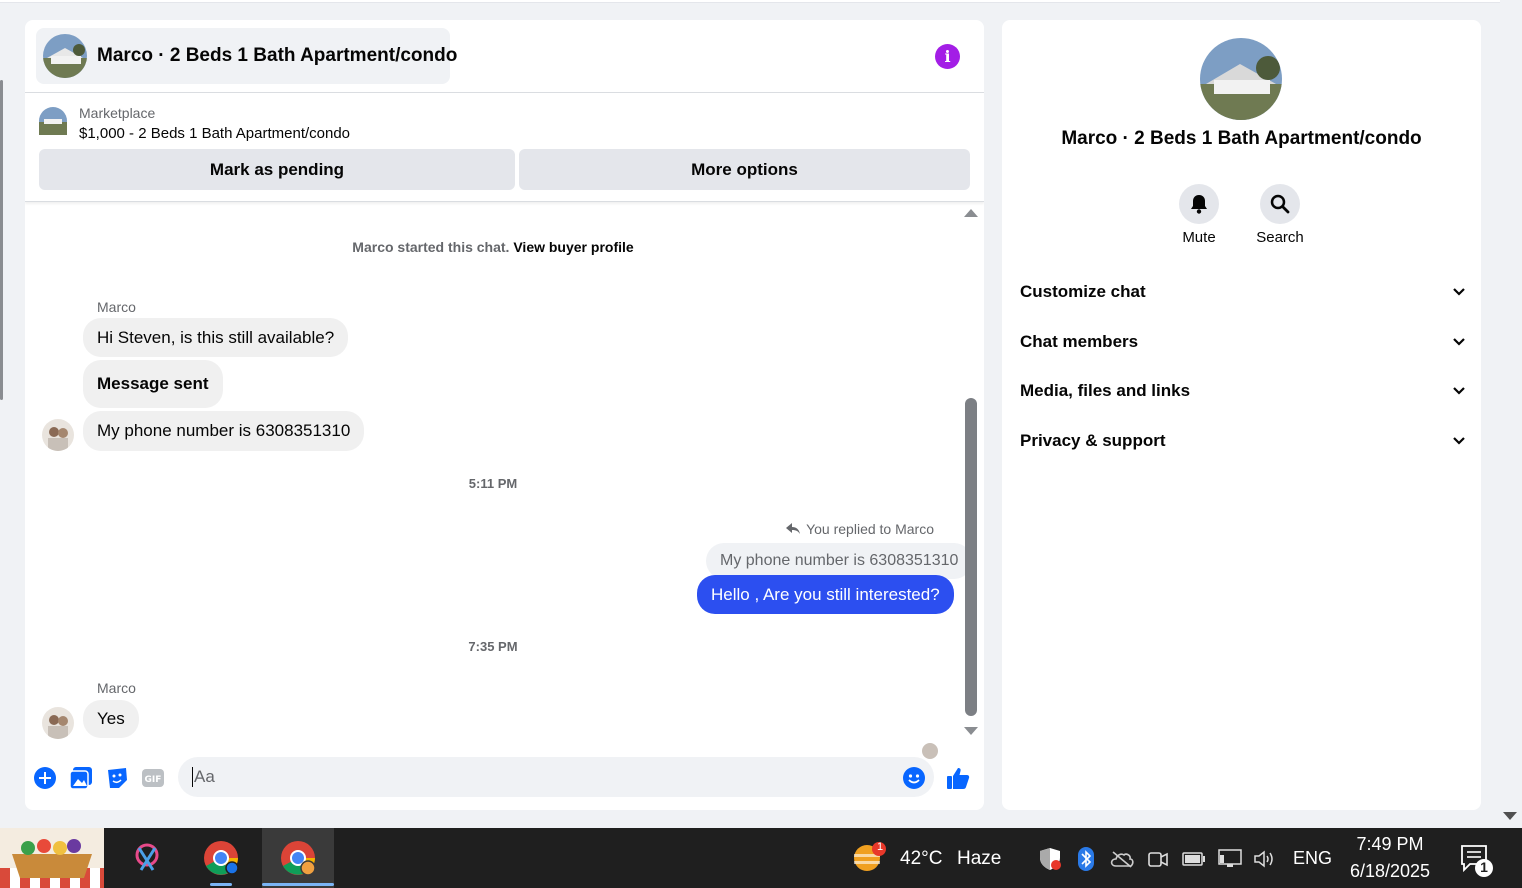  Describe the element at coordinates (947, 56) in the screenshot. I see `info-icon: i` at that location.